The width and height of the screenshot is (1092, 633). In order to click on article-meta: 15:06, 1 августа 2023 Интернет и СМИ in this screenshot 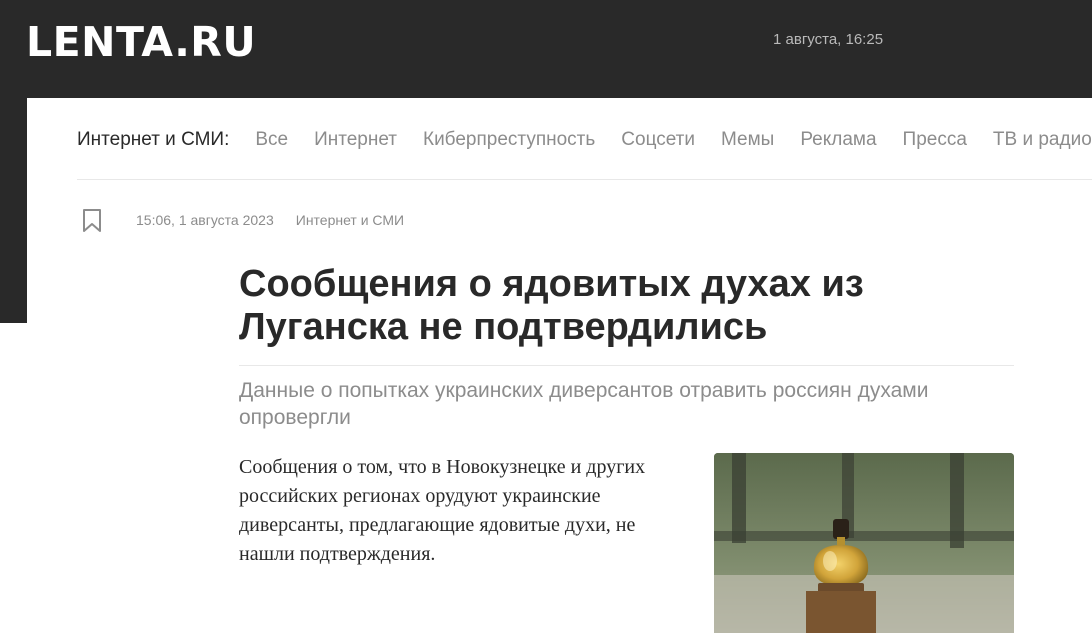, I will do `click(270, 220)`.